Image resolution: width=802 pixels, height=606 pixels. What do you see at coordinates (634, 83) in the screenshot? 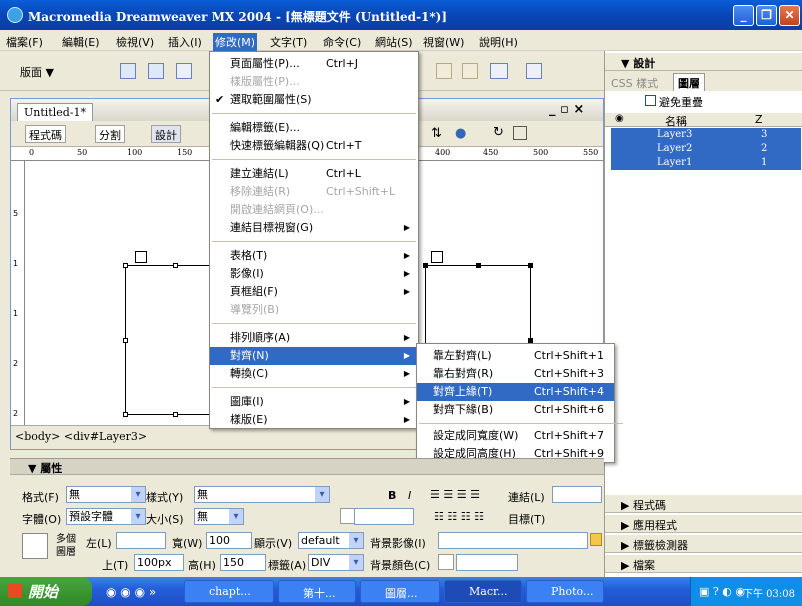
I see `tab-css-styles: CSS 樣式` at bounding box center [634, 83].